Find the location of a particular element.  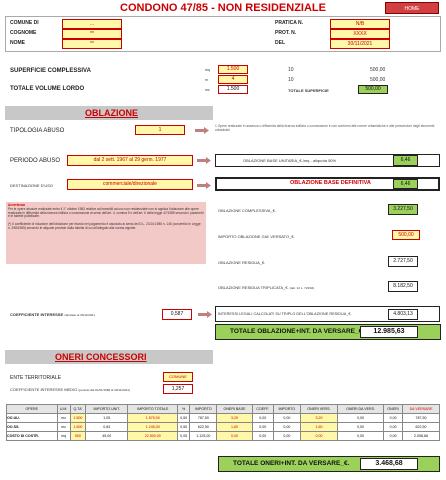

interessi-value: 4.803,13 is located at coordinates (403, 314).